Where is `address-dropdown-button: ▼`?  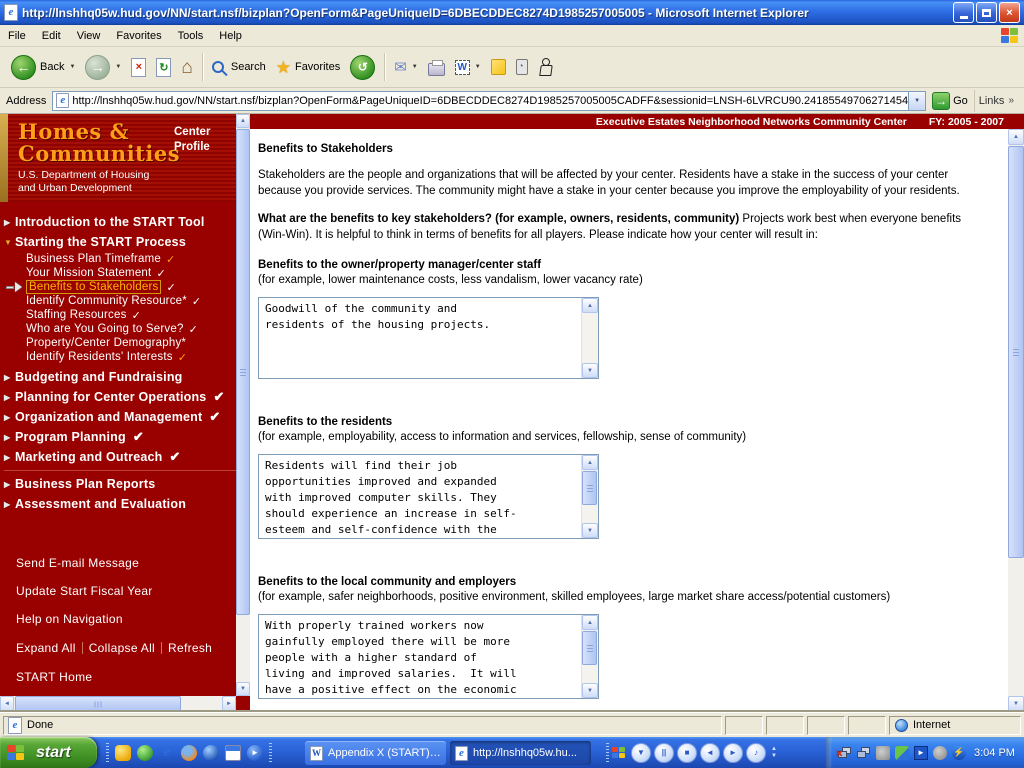
address-dropdown-button: ▼ is located at coordinates (917, 100).